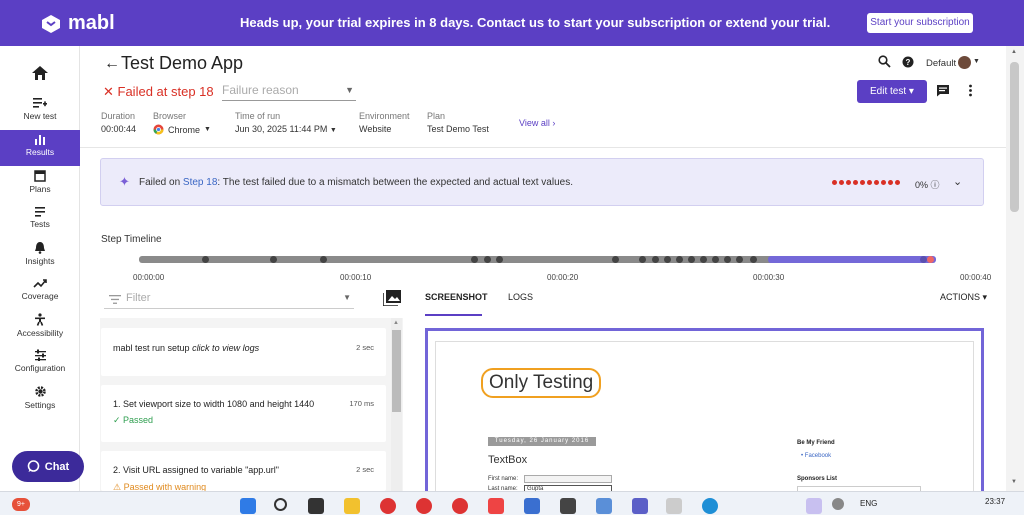 The width and height of the screenshot is (1024, 515). Describe the element at coordinates (289, 92) in the screenshot. I see `failure-reason-select: Failure reason ▼` at that location.